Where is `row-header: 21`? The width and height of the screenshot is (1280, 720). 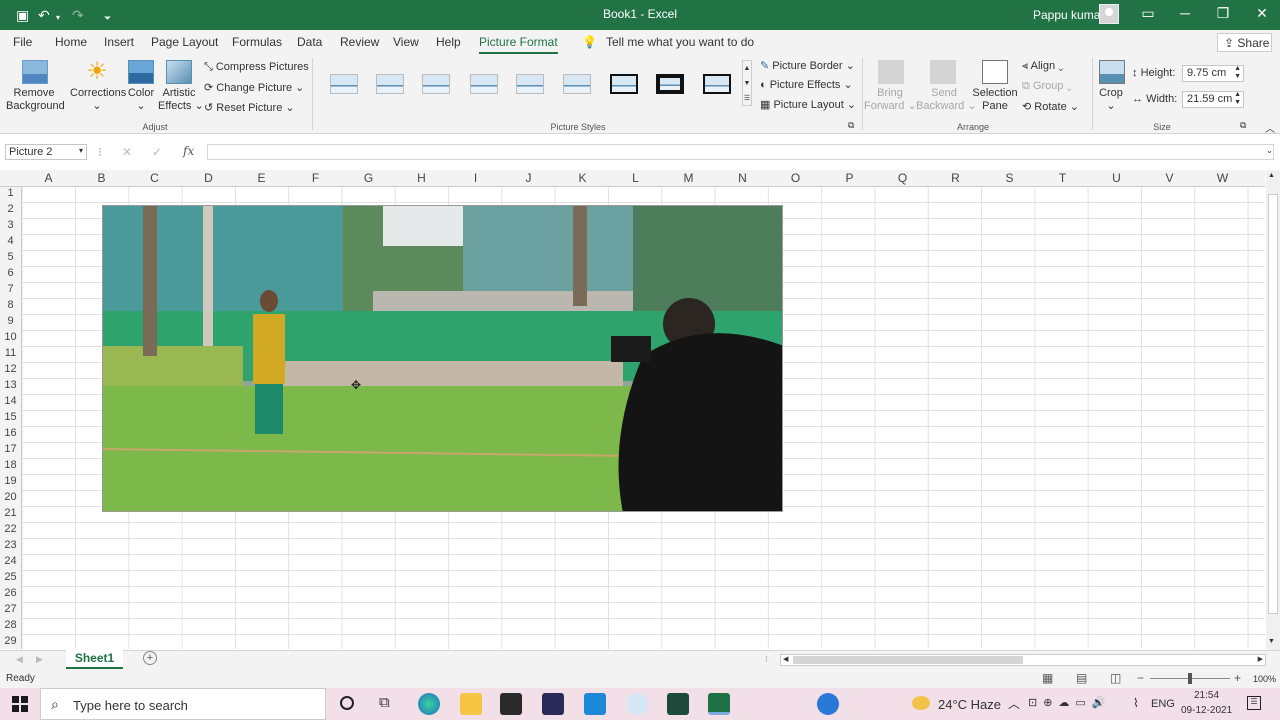 row-header: 21 is located at coordinates (10, 513).